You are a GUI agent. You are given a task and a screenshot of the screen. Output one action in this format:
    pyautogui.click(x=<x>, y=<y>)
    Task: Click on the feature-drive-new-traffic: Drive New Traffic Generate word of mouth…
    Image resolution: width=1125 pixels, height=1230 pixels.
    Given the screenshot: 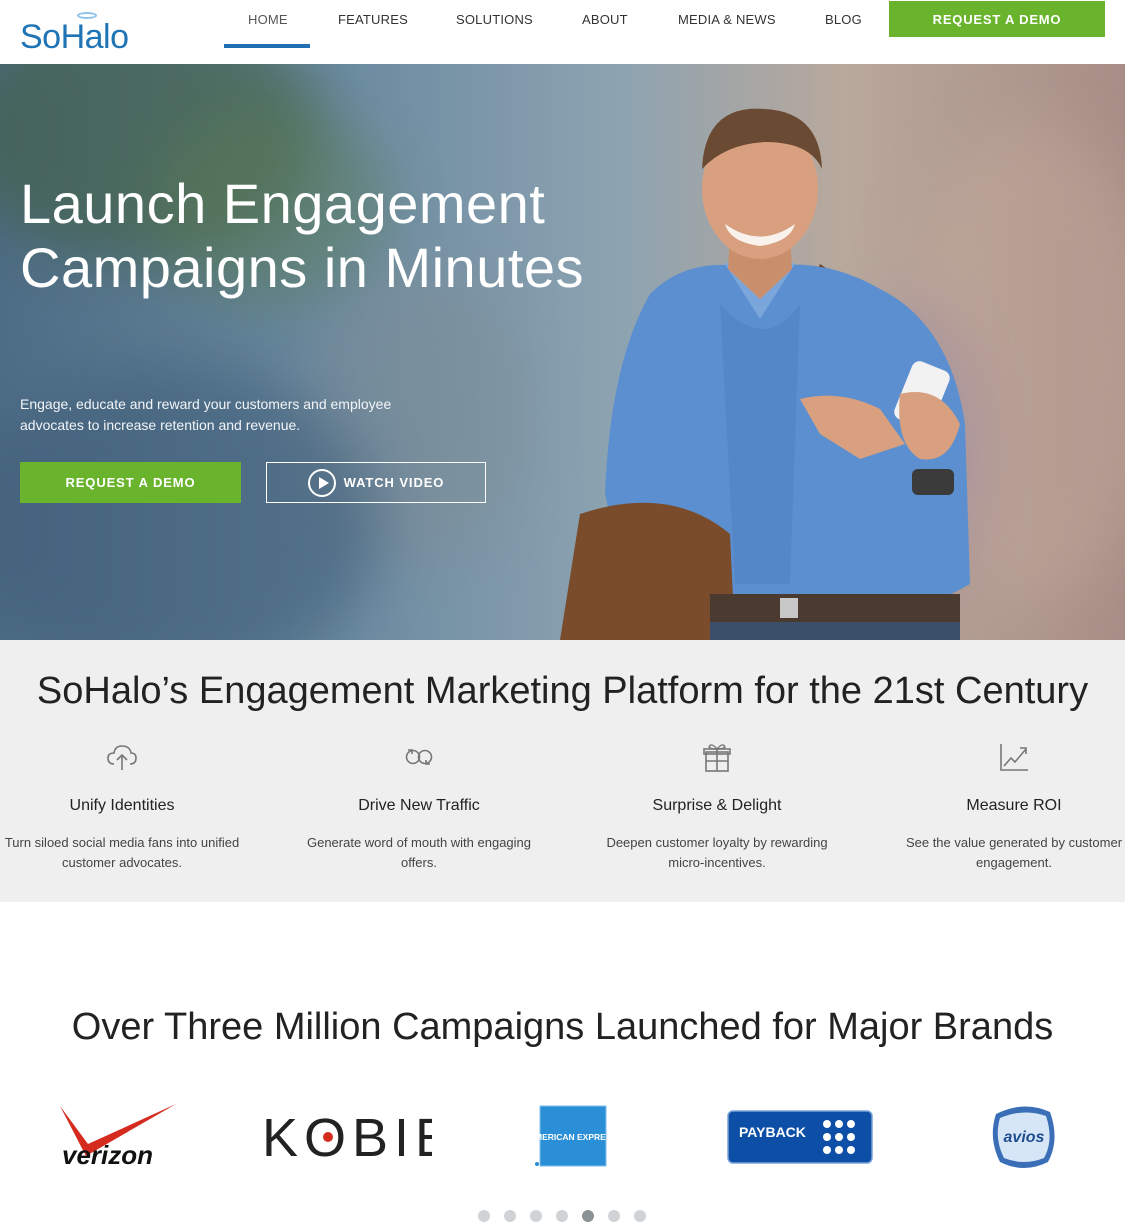 What is the action you would take?
    pyautogui.click(x=419, y=806)
    